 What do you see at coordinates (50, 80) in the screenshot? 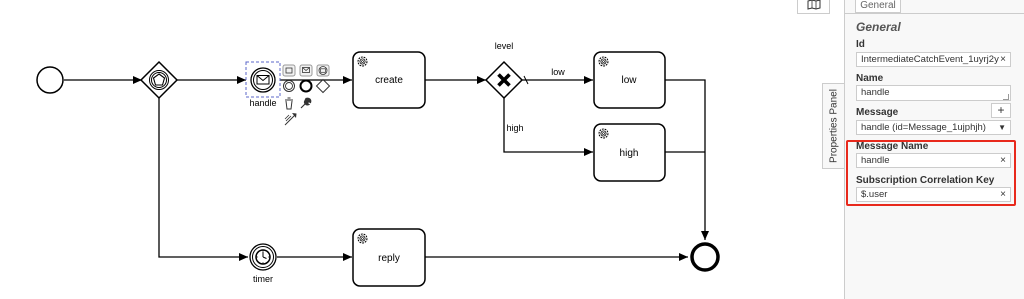
I see `start-event` at bounding box center [50, 80].